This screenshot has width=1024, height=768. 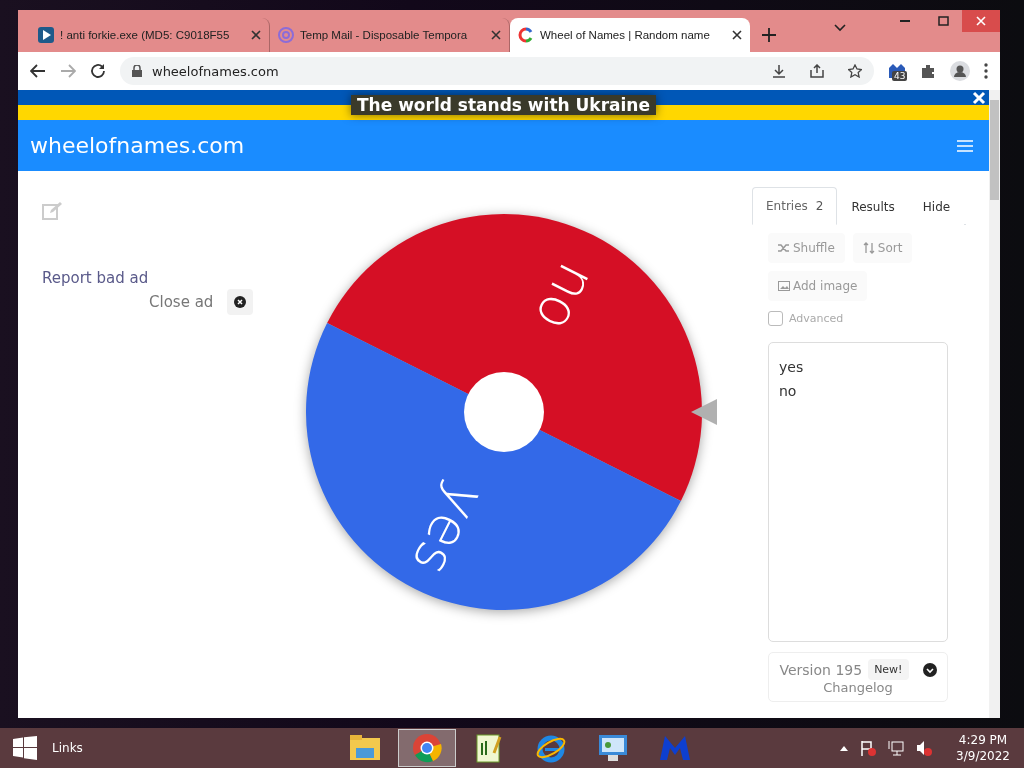 What do you see at coordinates (137, 145) in the screenshot?
I see `site-title: wheelofnames.com` at bounding box center [137, 145].